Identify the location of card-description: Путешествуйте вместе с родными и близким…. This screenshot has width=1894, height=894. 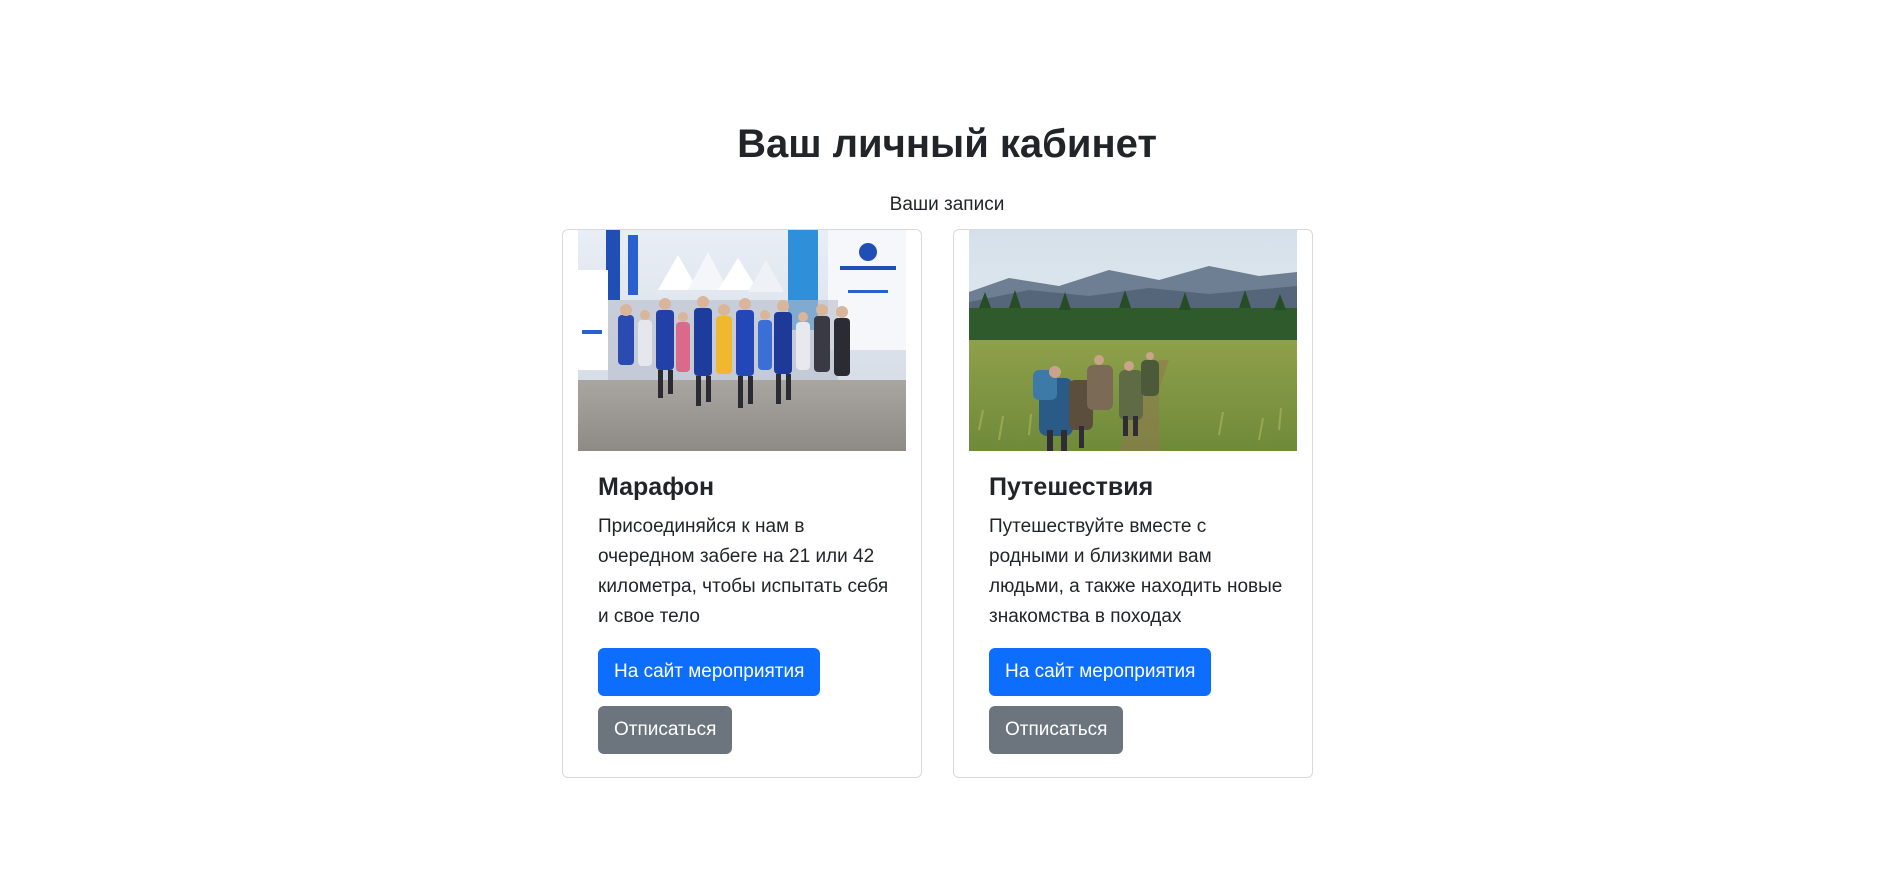
(1136, 571).